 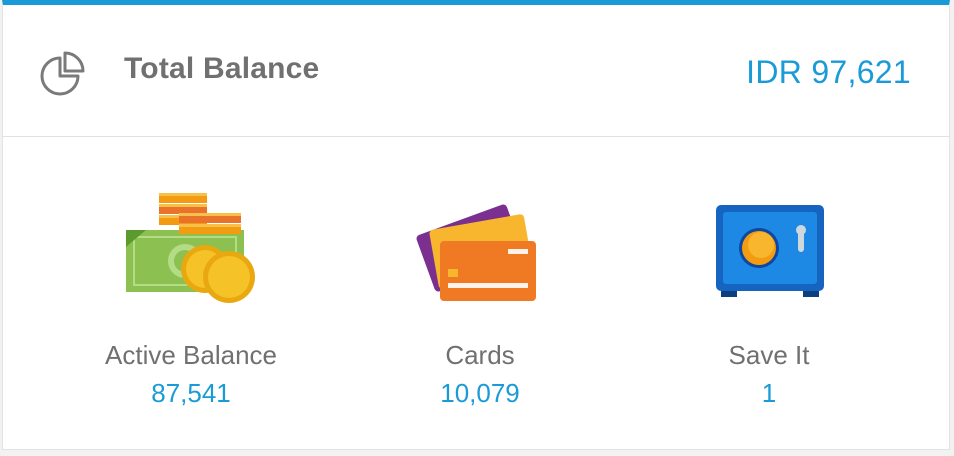 What do you see at coordinates (770, 251) in the screenshot?
I see `safe-vault-icon` at bounding box center [770, 251].